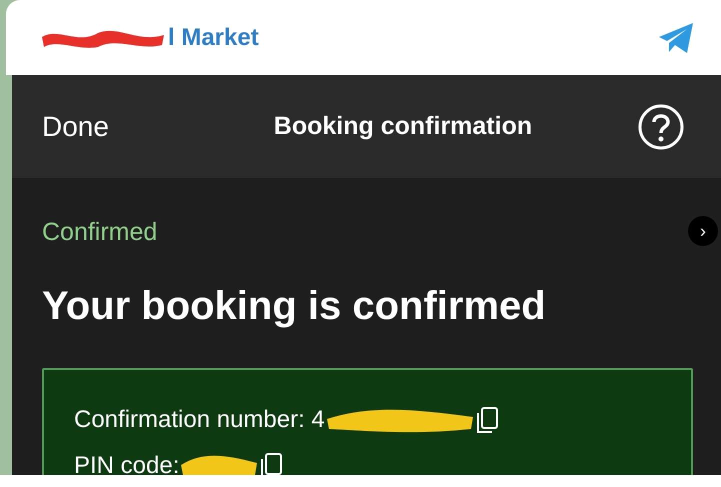 The height and width of the screenshot is (487, 721). What do you see at coordinates (676, 37) in the screenshot?
I see `send-icon` at bounding box center [676, 37].